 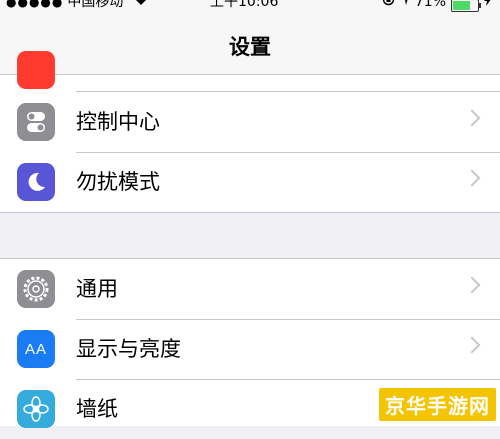 I want to click on battery-percent: 71%, so click(x=430, y=5).